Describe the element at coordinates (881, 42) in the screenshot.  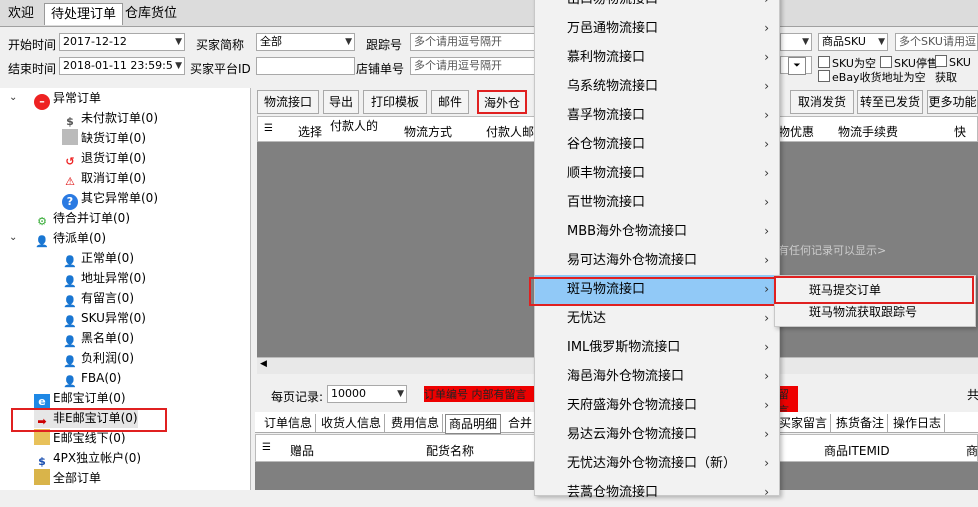
I see `chevron-down-icon: ▼` at that location.